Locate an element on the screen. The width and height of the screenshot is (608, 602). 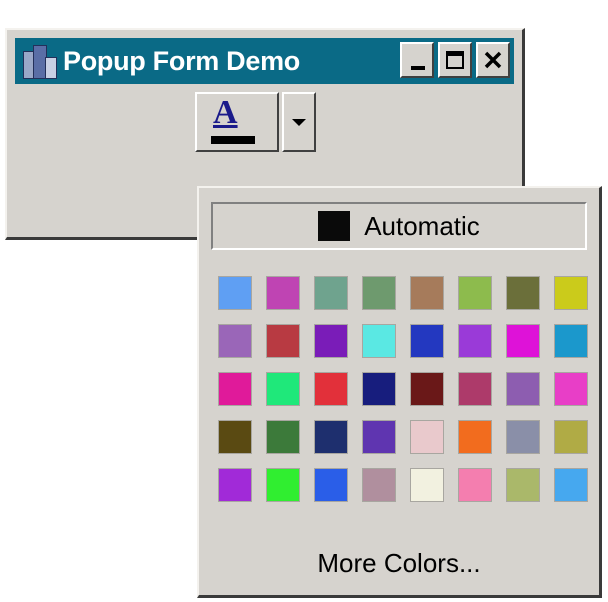
maximize-button is located at coordinates (455, 60).